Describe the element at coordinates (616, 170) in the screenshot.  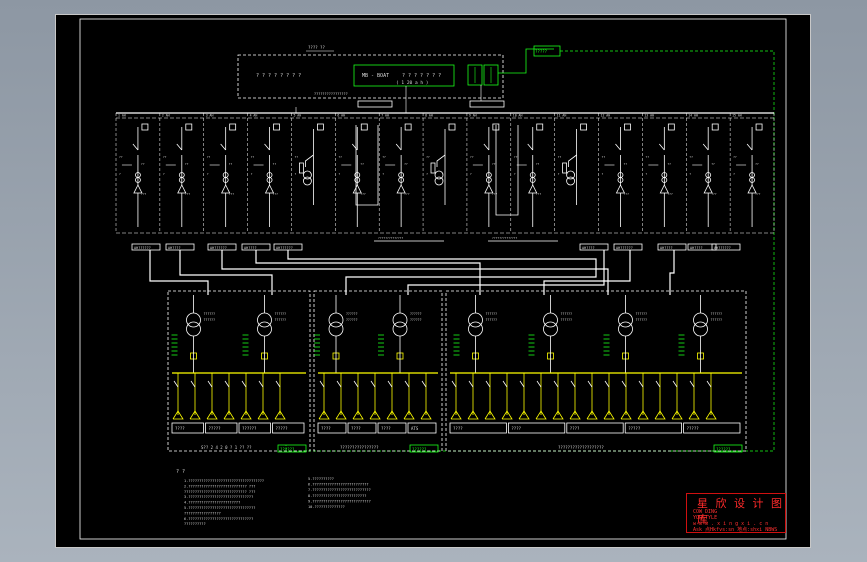
I see `breaker-column: 12 AH????????` at that location.